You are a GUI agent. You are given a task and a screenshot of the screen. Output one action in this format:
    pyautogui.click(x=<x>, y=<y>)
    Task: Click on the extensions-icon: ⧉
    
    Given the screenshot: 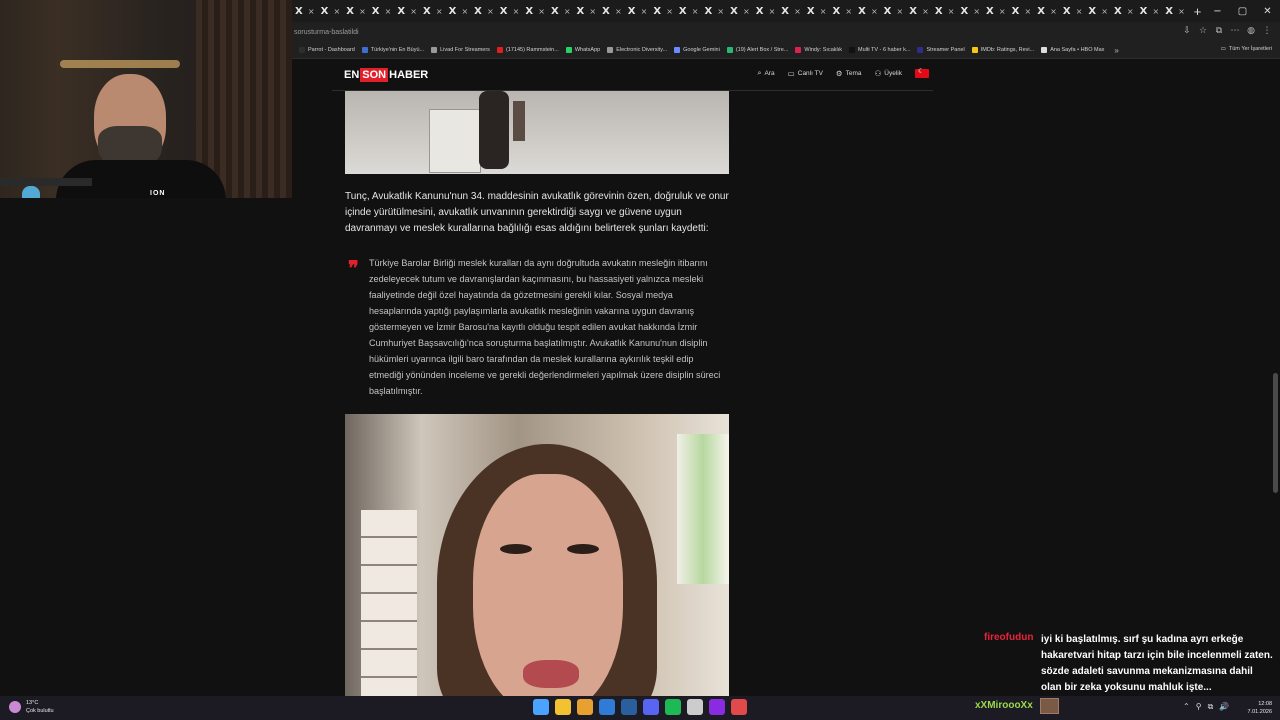 What is the action you would take?
    pyautogui.click(x=1219, y=31)
    